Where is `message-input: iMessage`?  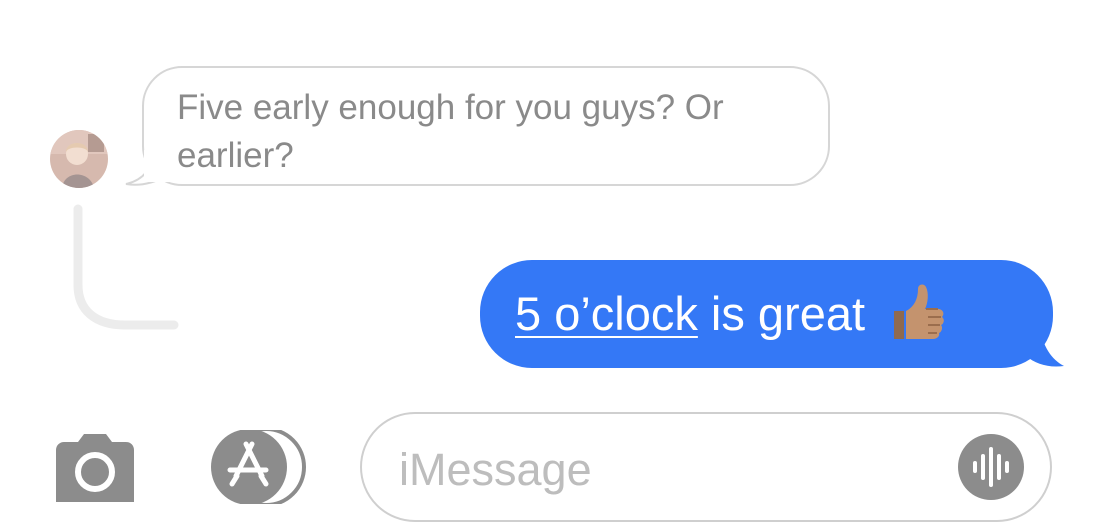
message-input: iMessage is located at coordinates (706, 467).